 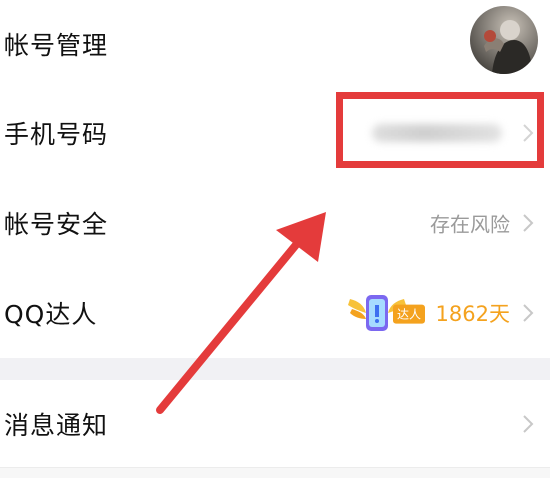 What do you see at coordinates (56, 134) in the screenshot?
I see `phone-number-label: 手机号码` at bounding box center [56, 134].